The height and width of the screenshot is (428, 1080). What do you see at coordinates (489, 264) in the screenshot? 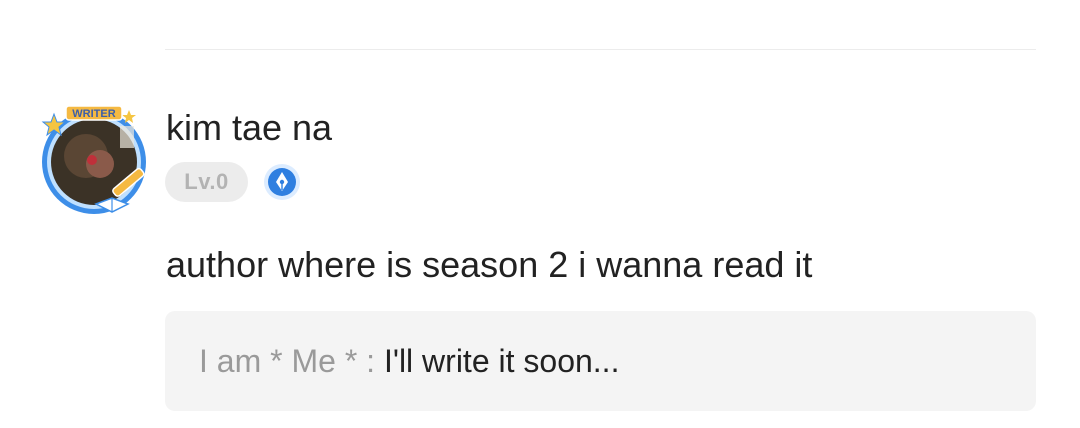
I see `comment-text: author where is season 2 i wanna read it` at bounding box center [489, 264].